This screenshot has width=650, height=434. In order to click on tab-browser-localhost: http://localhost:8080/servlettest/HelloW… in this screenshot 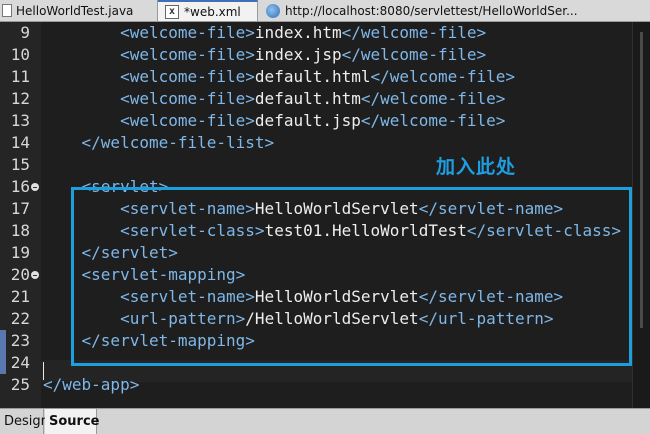, I will do `click(454, 10)`.